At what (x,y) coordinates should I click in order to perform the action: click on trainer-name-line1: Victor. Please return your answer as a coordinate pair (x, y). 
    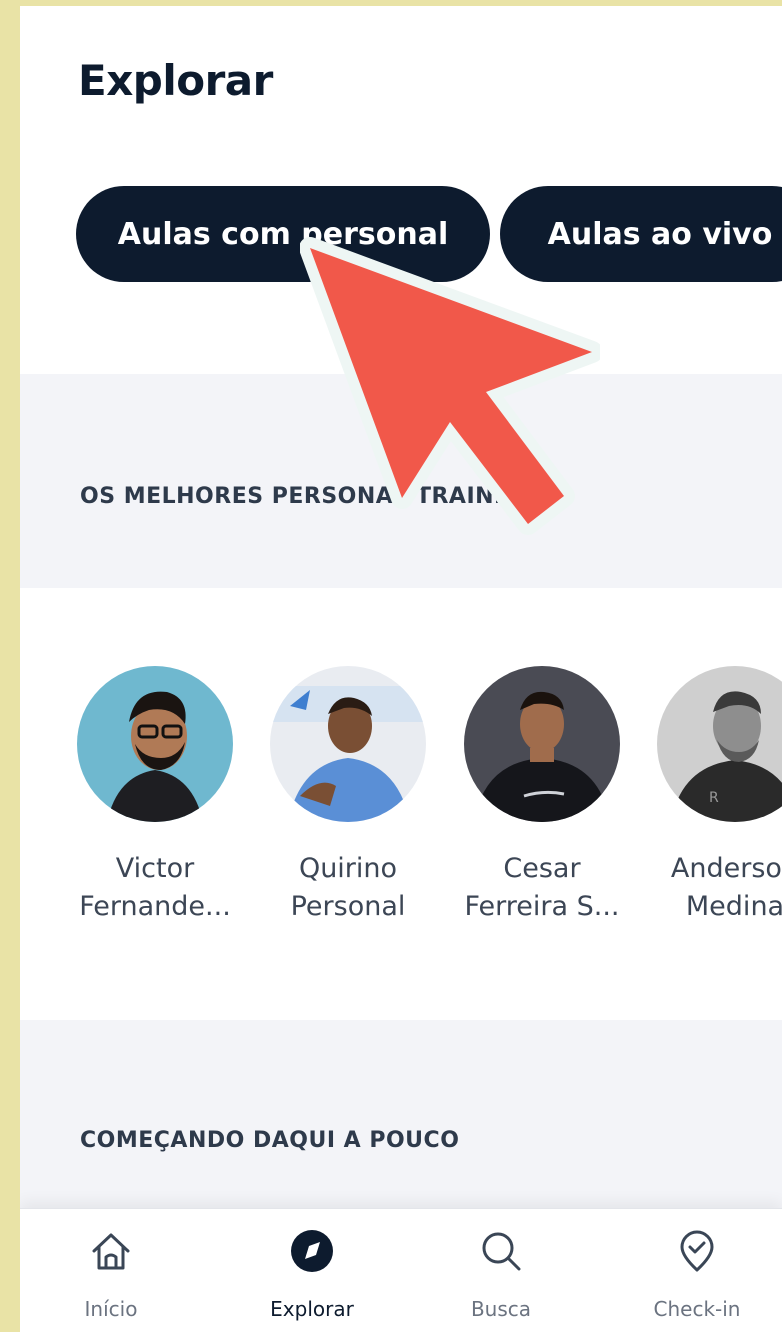
    Looking at the image, I should click on (155, 868).